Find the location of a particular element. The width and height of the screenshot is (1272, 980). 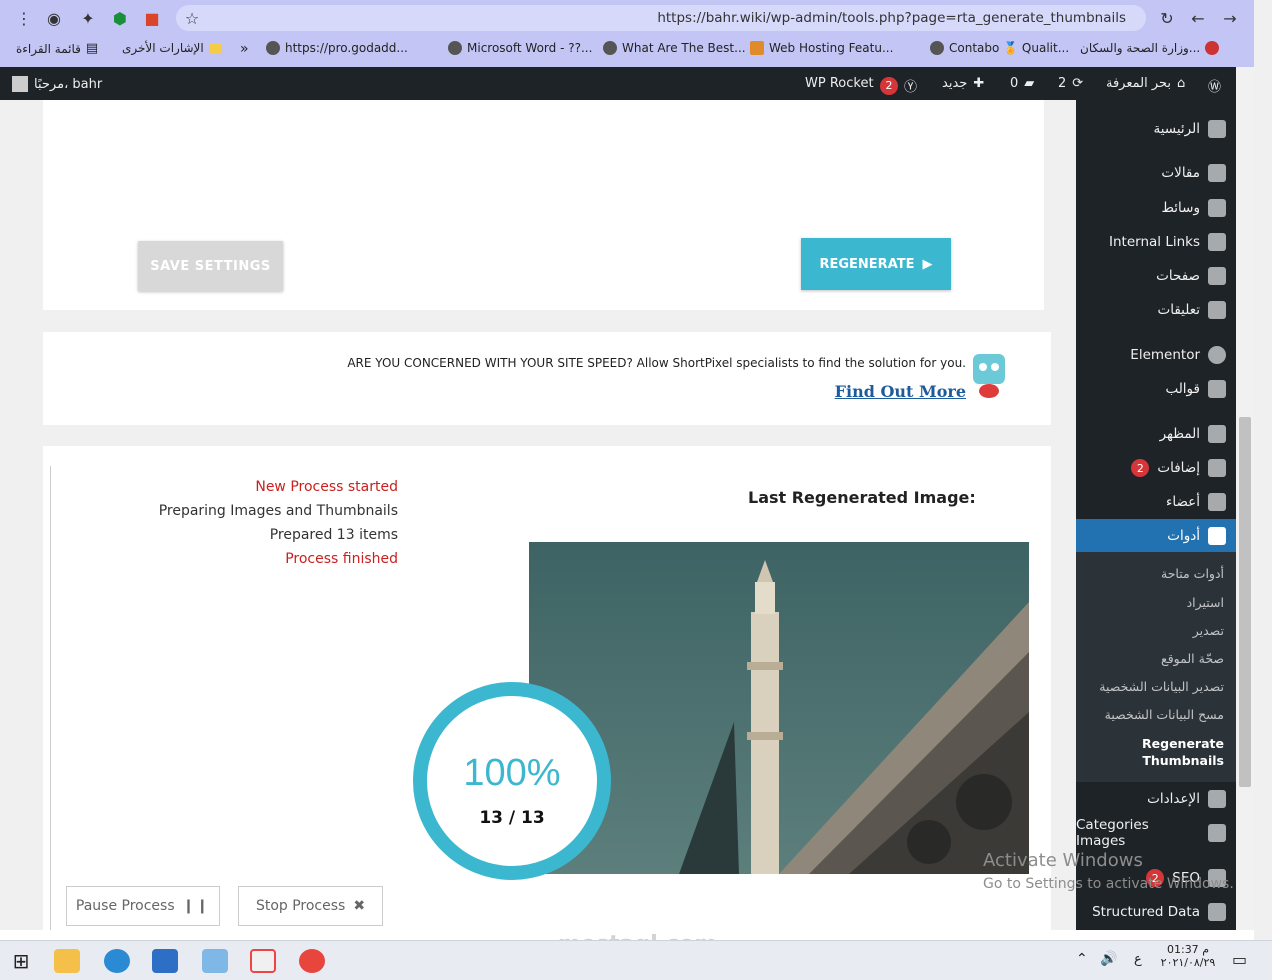

progress-count: 13 / 13 is located at coordinates (512, 818).